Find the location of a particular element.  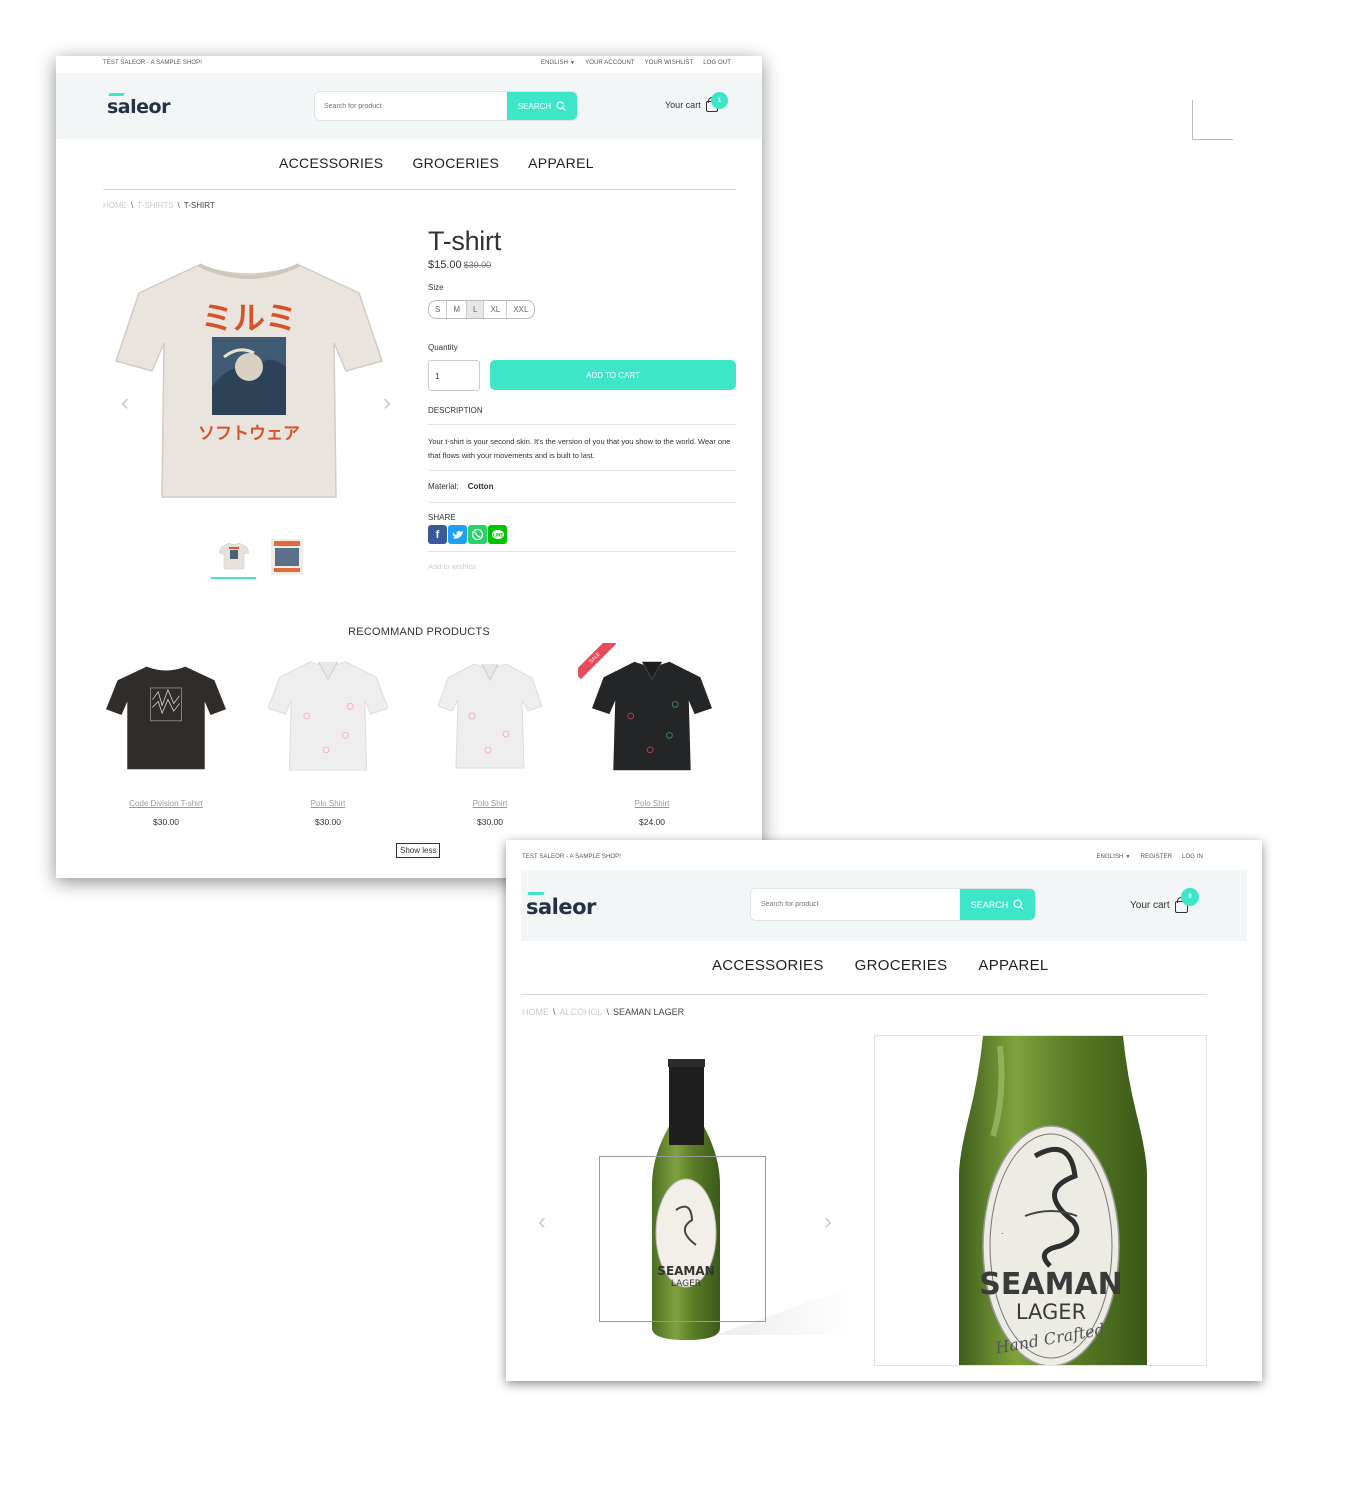

share-divider is located at coordinates (582, 502).